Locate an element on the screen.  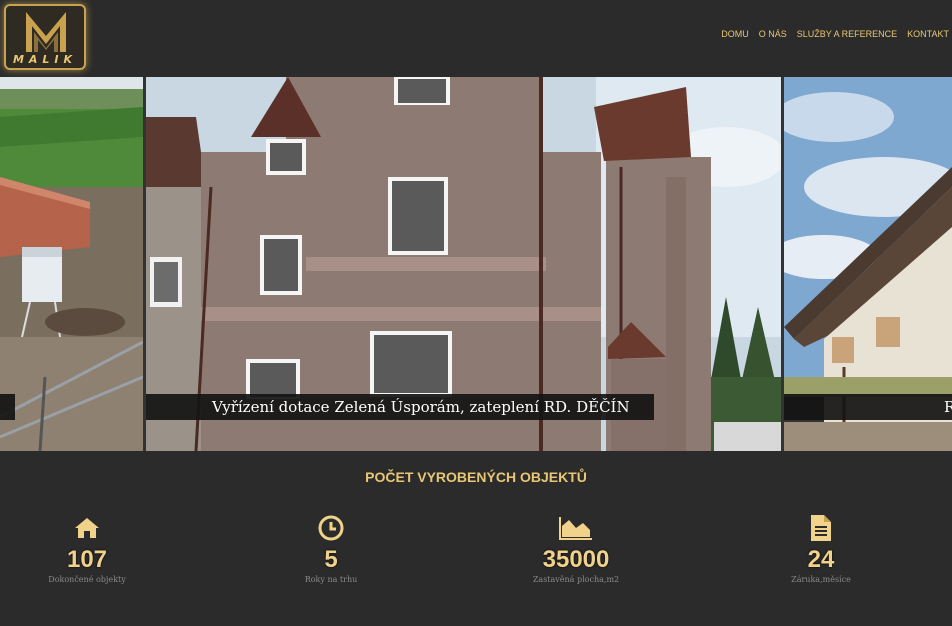
nav-item-sluzby: SLUŽBY A REFERENCE is located at coordinates (847, 34).